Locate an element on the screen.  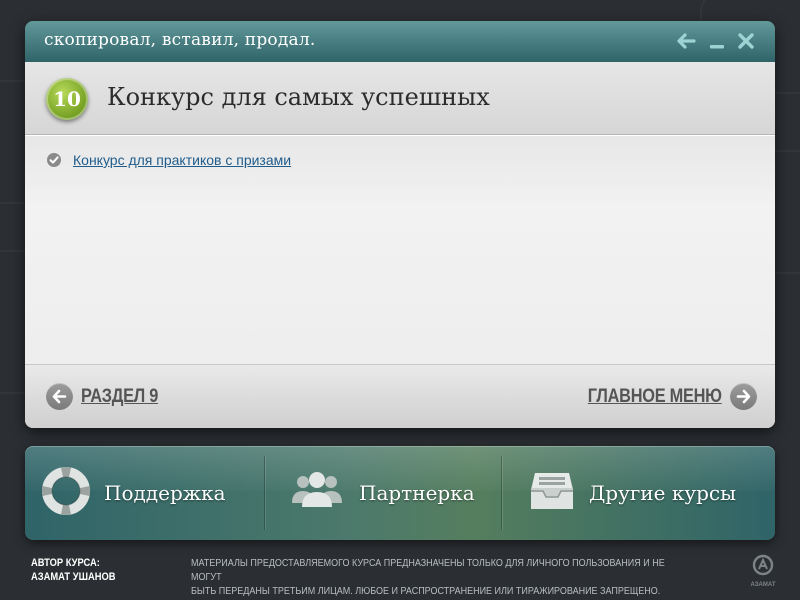
support-button: Поддержка is located at coordinates (134, 493).